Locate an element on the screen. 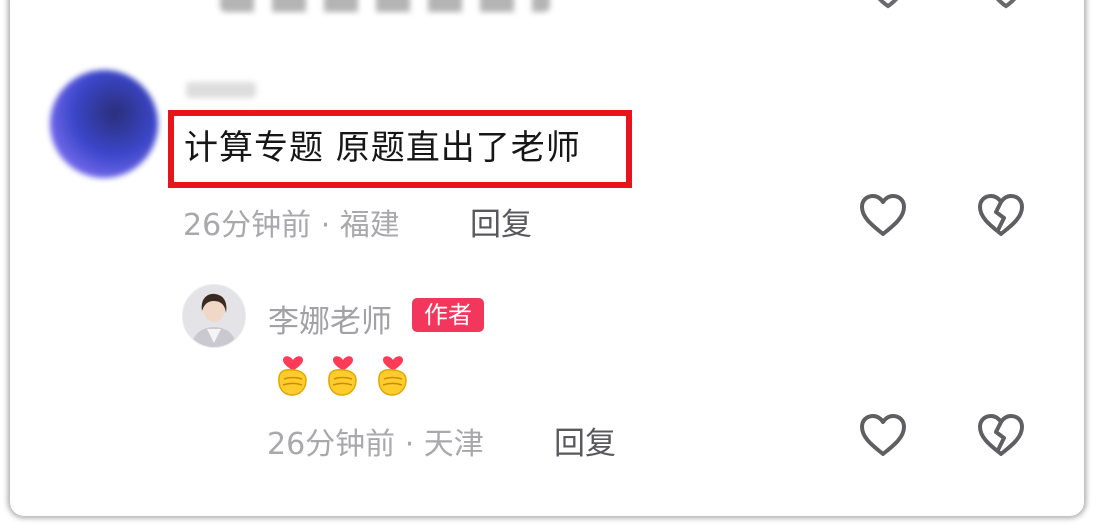 This screenshot has width=1097, height=530. username-blurred is located at coordinates (221, 90).